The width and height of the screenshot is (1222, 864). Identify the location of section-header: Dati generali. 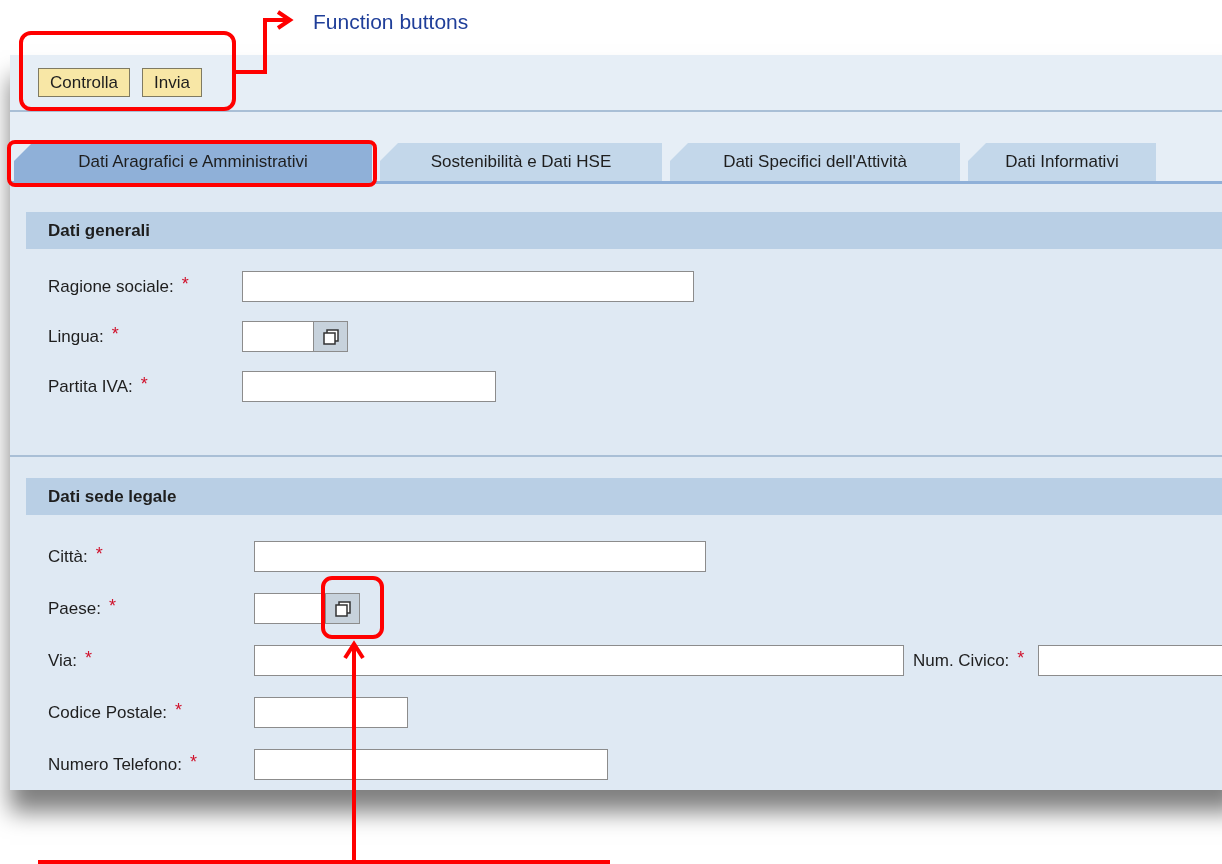
(624, 230).